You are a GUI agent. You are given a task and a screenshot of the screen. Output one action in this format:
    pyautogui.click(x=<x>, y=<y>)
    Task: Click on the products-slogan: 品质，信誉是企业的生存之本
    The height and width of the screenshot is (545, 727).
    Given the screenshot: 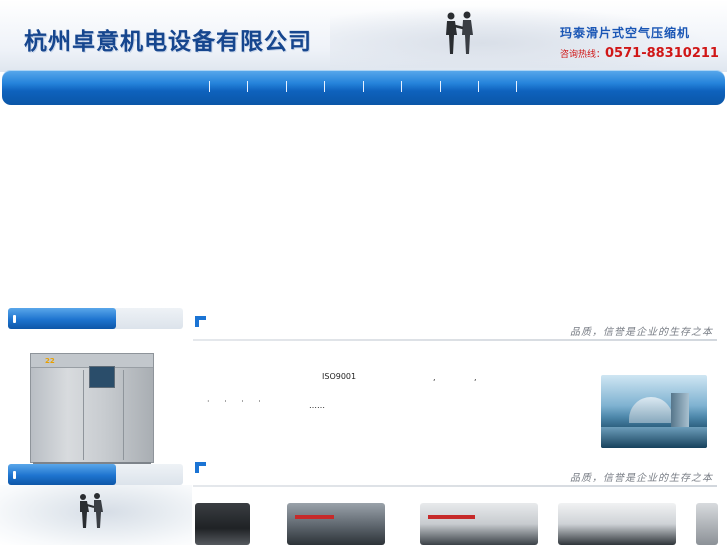 What is the action you would take?
    pyautogui.click(x=641, y=478)
    